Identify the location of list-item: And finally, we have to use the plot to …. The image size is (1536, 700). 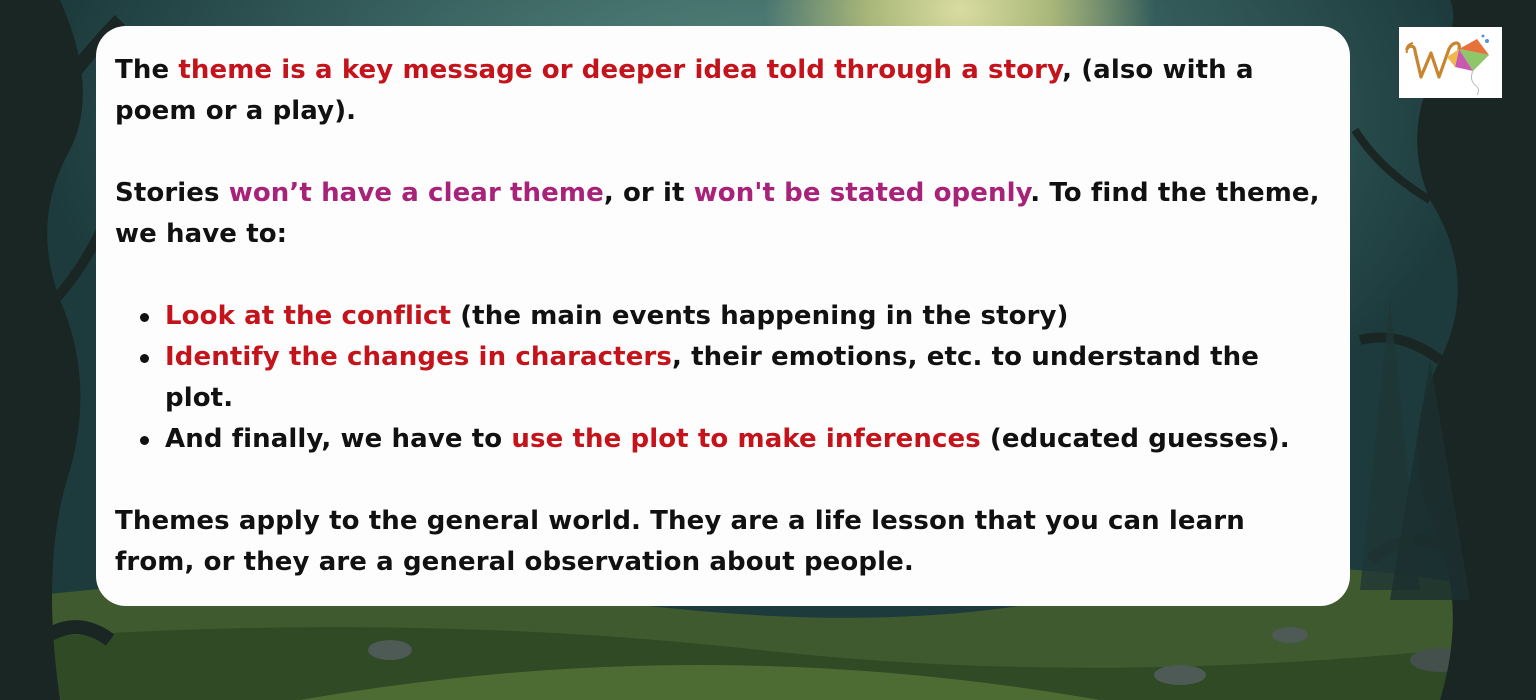
(736, 439).